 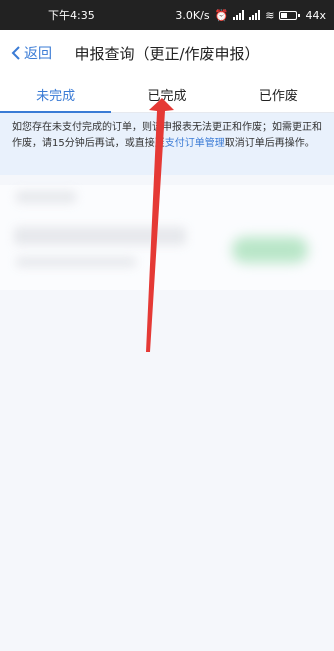 I want to click on payment-order-link: 支付订单管理, so click(x=195, y=143).